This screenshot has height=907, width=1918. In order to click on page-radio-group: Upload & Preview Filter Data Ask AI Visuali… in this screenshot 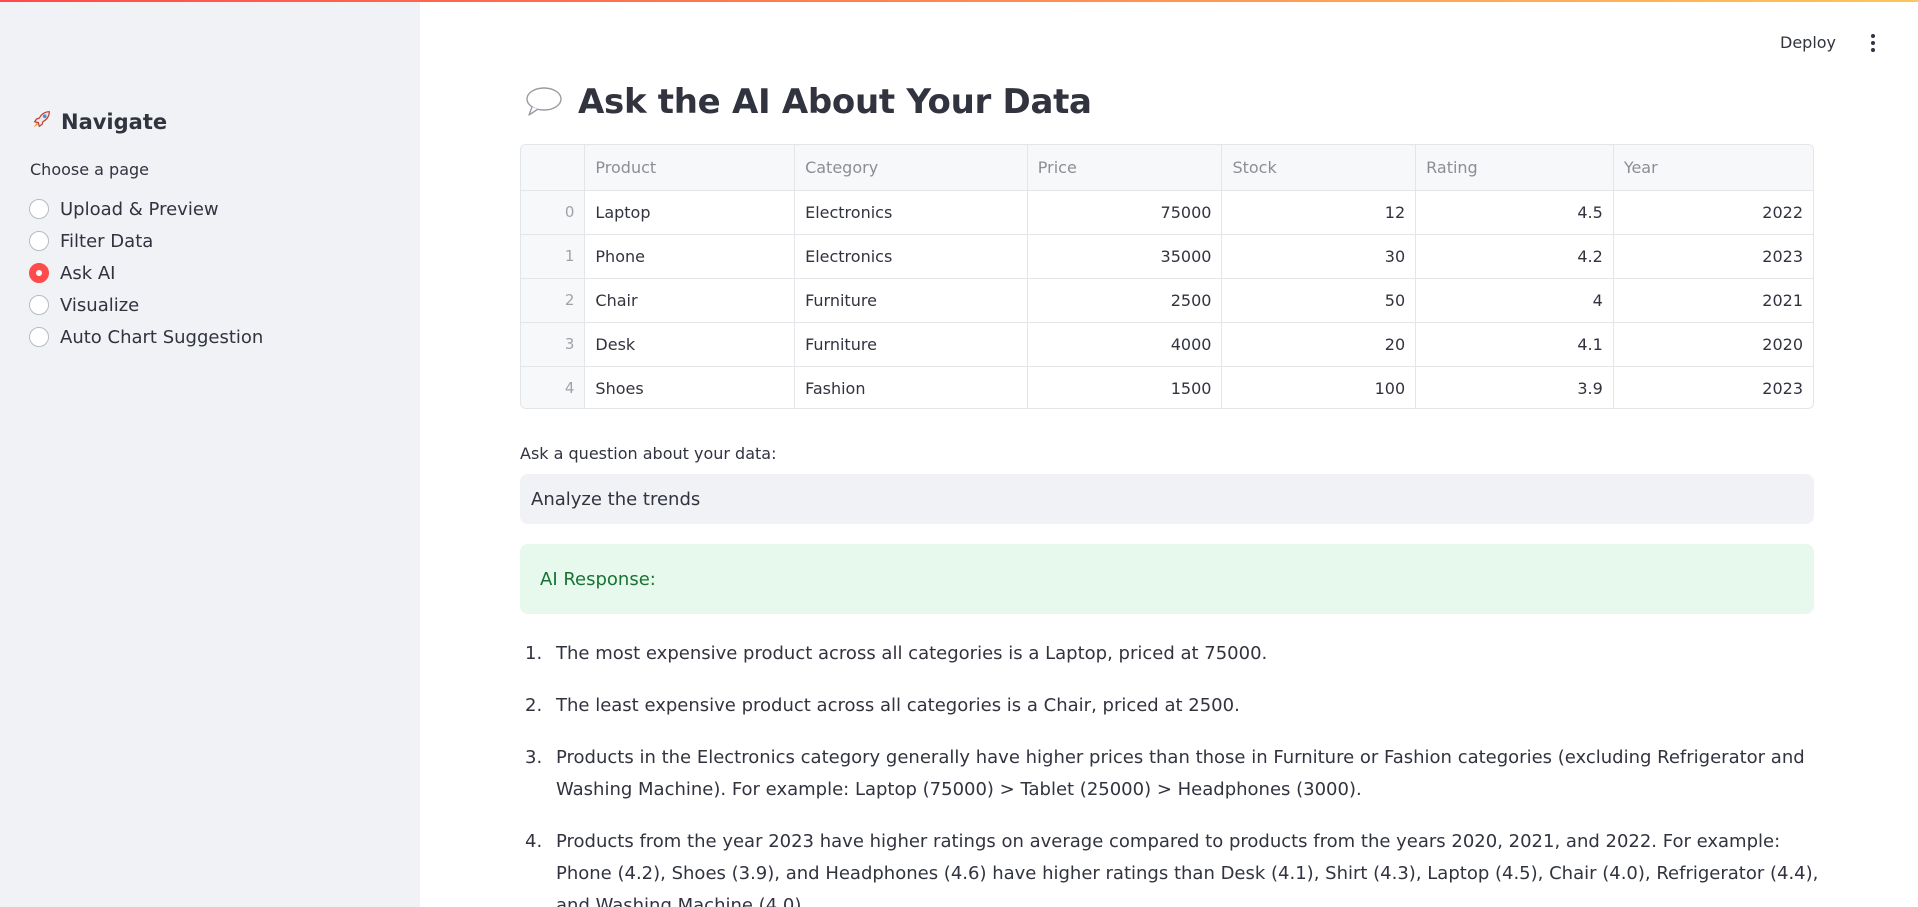, I will do `click(146, 273)`.